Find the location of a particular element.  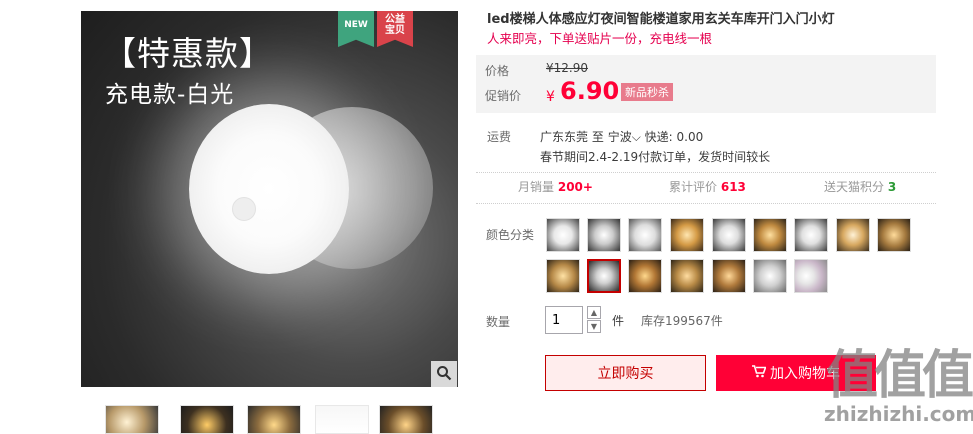

quantity-decrease-button: ▼ is located at coordinates (594, 326).